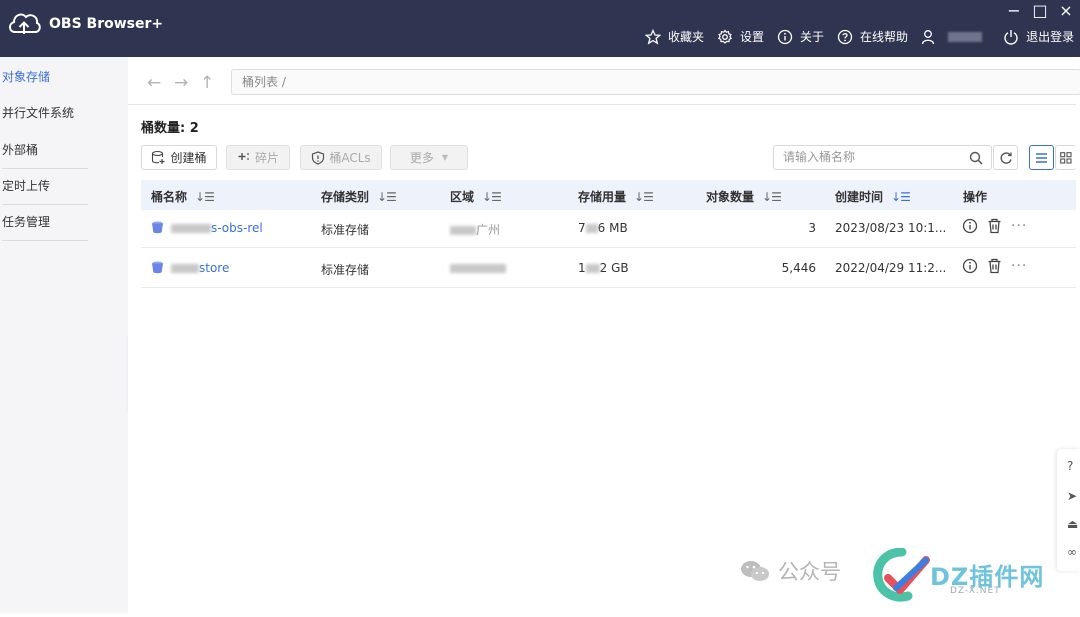 Image resolution: width=1080 pixels, height=617 pixels. I want to click on bucket-acls-button: 桶ACLs, so click(341, 157).